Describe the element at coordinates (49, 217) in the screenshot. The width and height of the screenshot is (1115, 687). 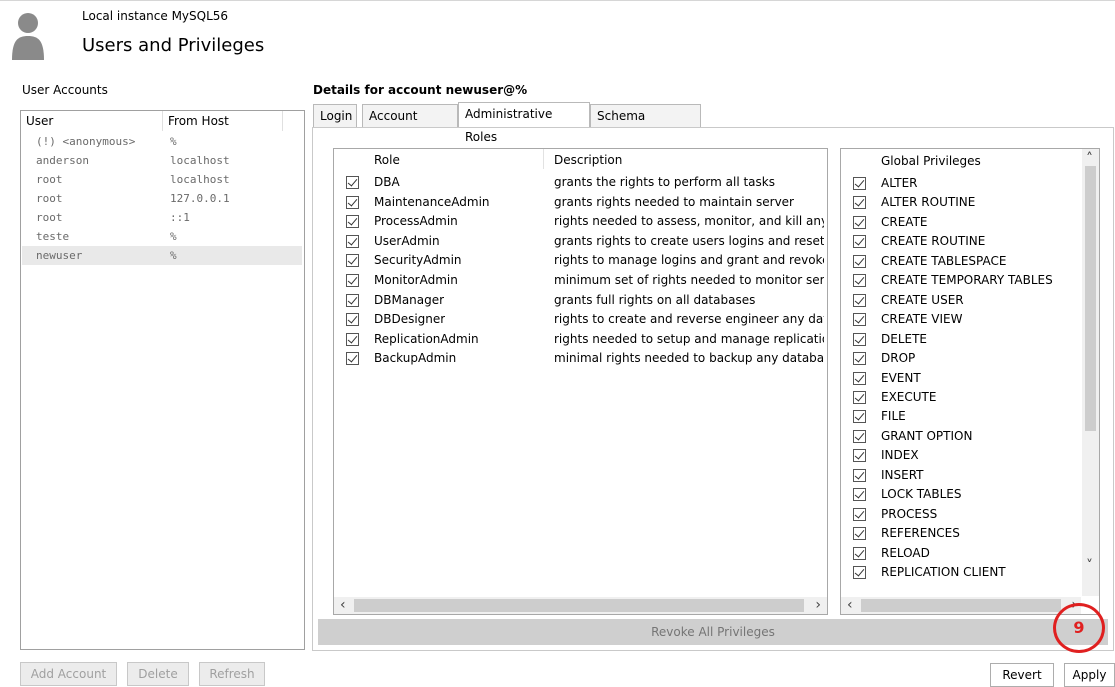
I see `account-user: root` at that location.